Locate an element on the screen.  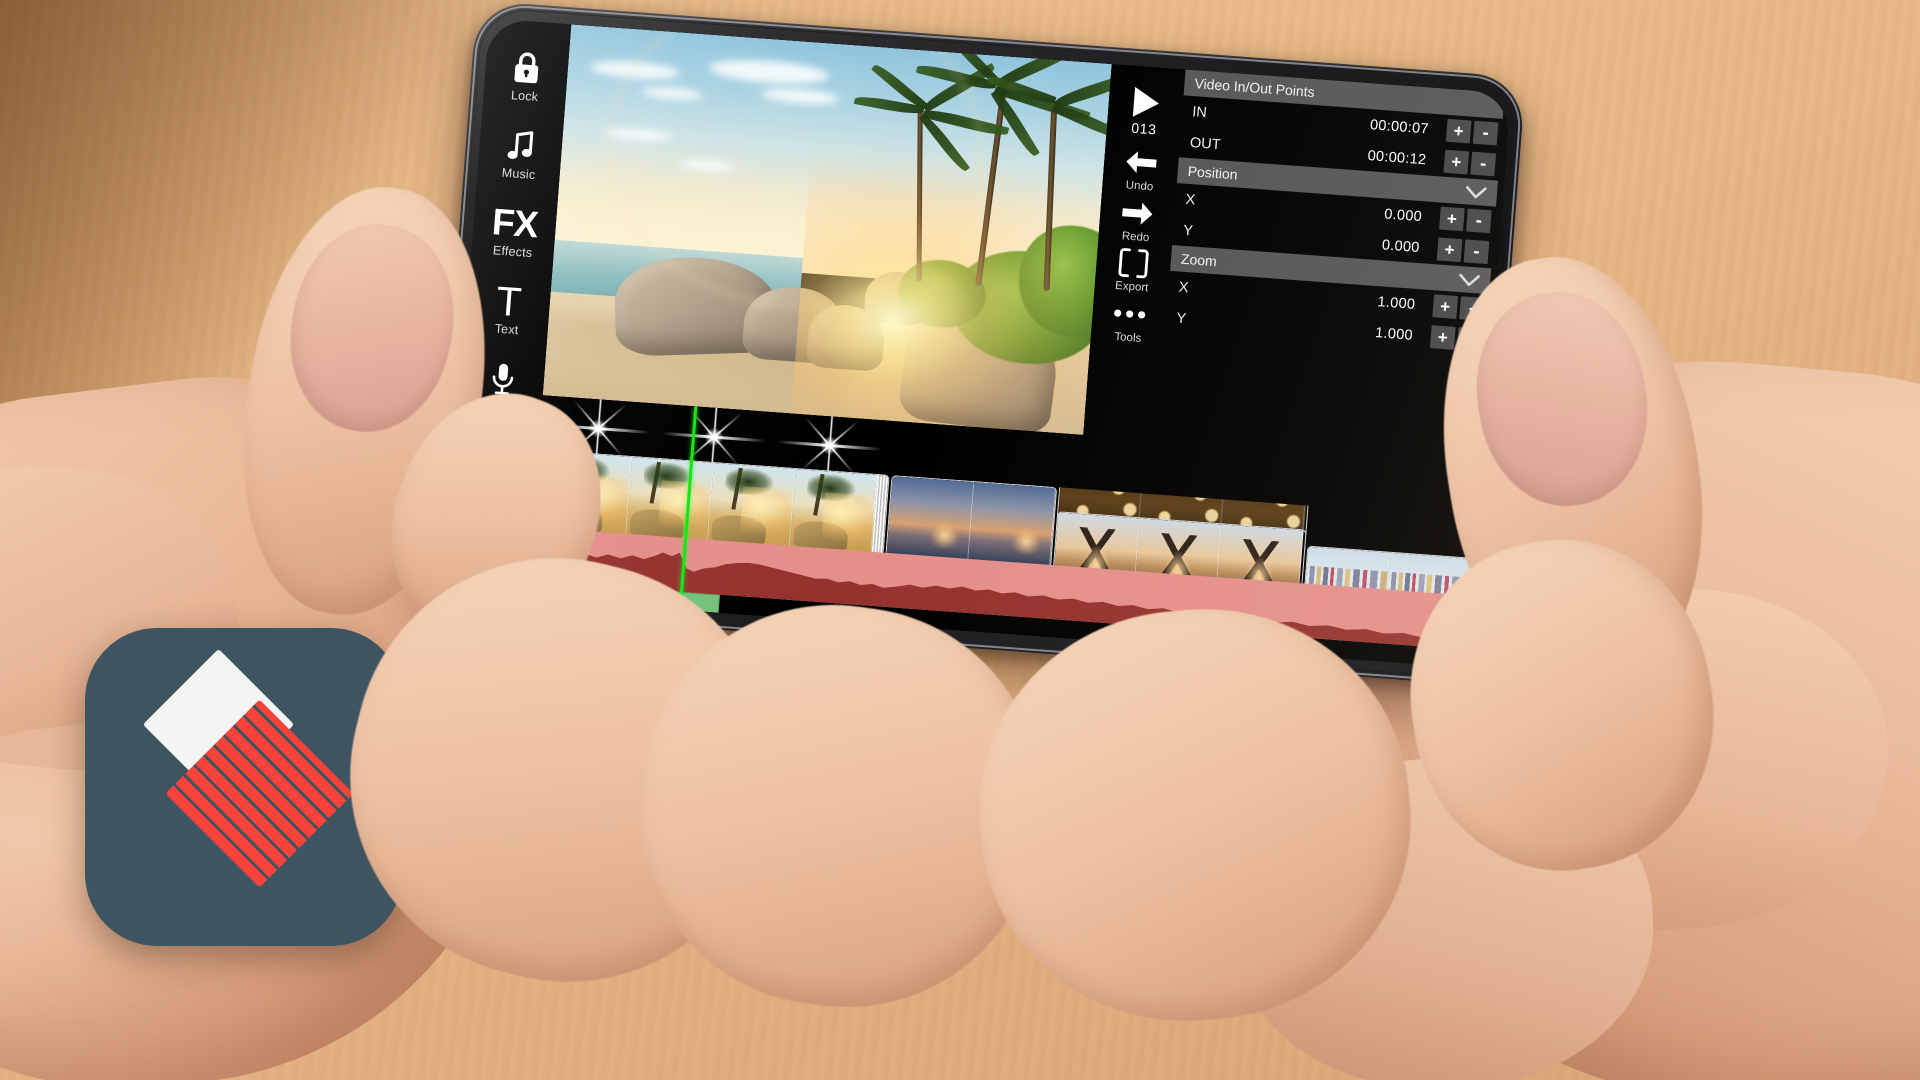
redo-button: Redo is located at coordinates (1137, 218).